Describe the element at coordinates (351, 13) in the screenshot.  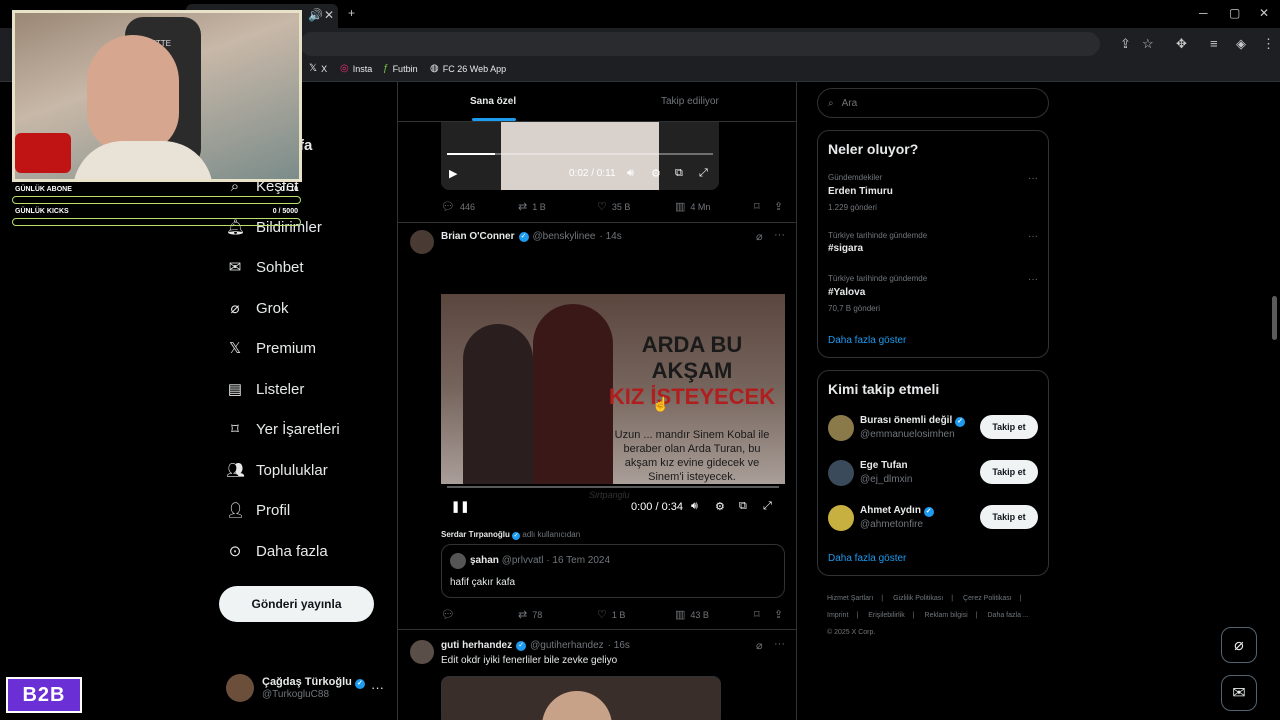
I see `new-tab-icon: +` at that location.